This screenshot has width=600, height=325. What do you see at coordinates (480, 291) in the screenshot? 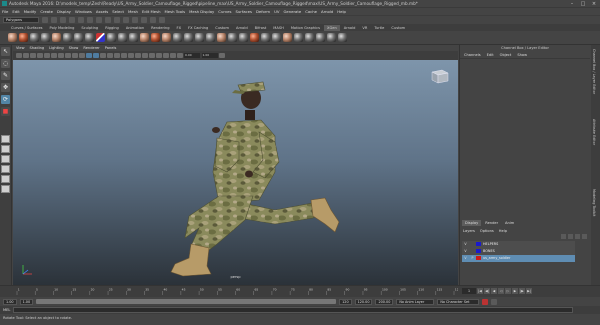
I see `go-to-start-icon: |◀` at bounding box center [480, 291].